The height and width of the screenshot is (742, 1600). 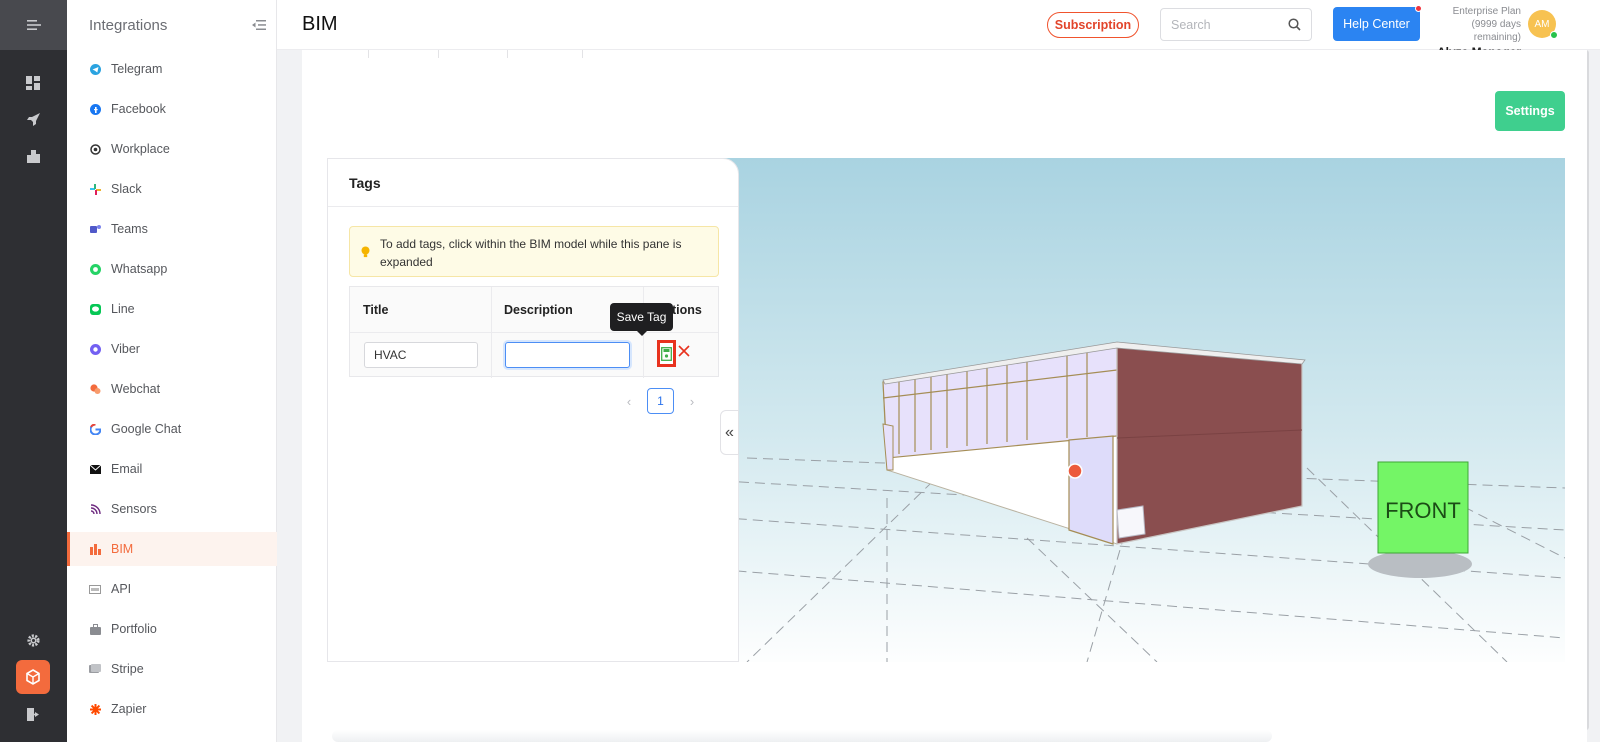 I want to click on save-tag-button, so click(x=666, y=353).